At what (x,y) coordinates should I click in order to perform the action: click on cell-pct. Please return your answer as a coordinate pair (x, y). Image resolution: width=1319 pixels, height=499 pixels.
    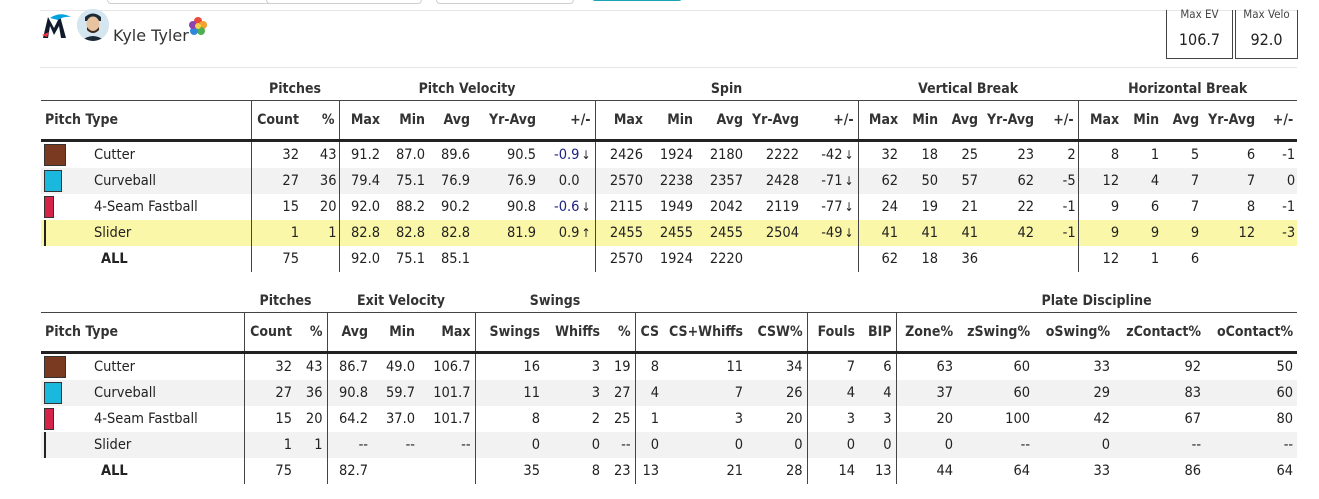
    Looking at the image, I should click on (321, 259).